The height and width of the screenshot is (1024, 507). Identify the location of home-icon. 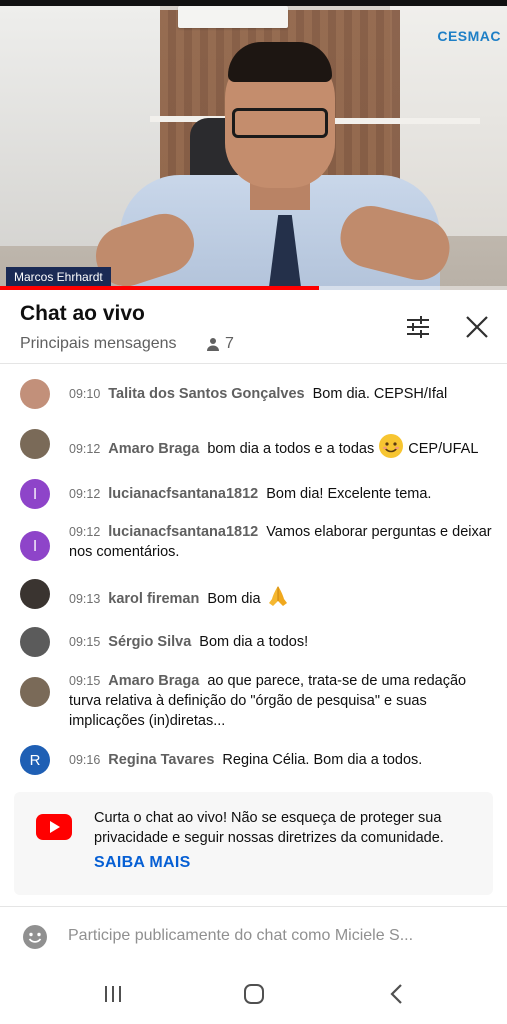
(254, 994).